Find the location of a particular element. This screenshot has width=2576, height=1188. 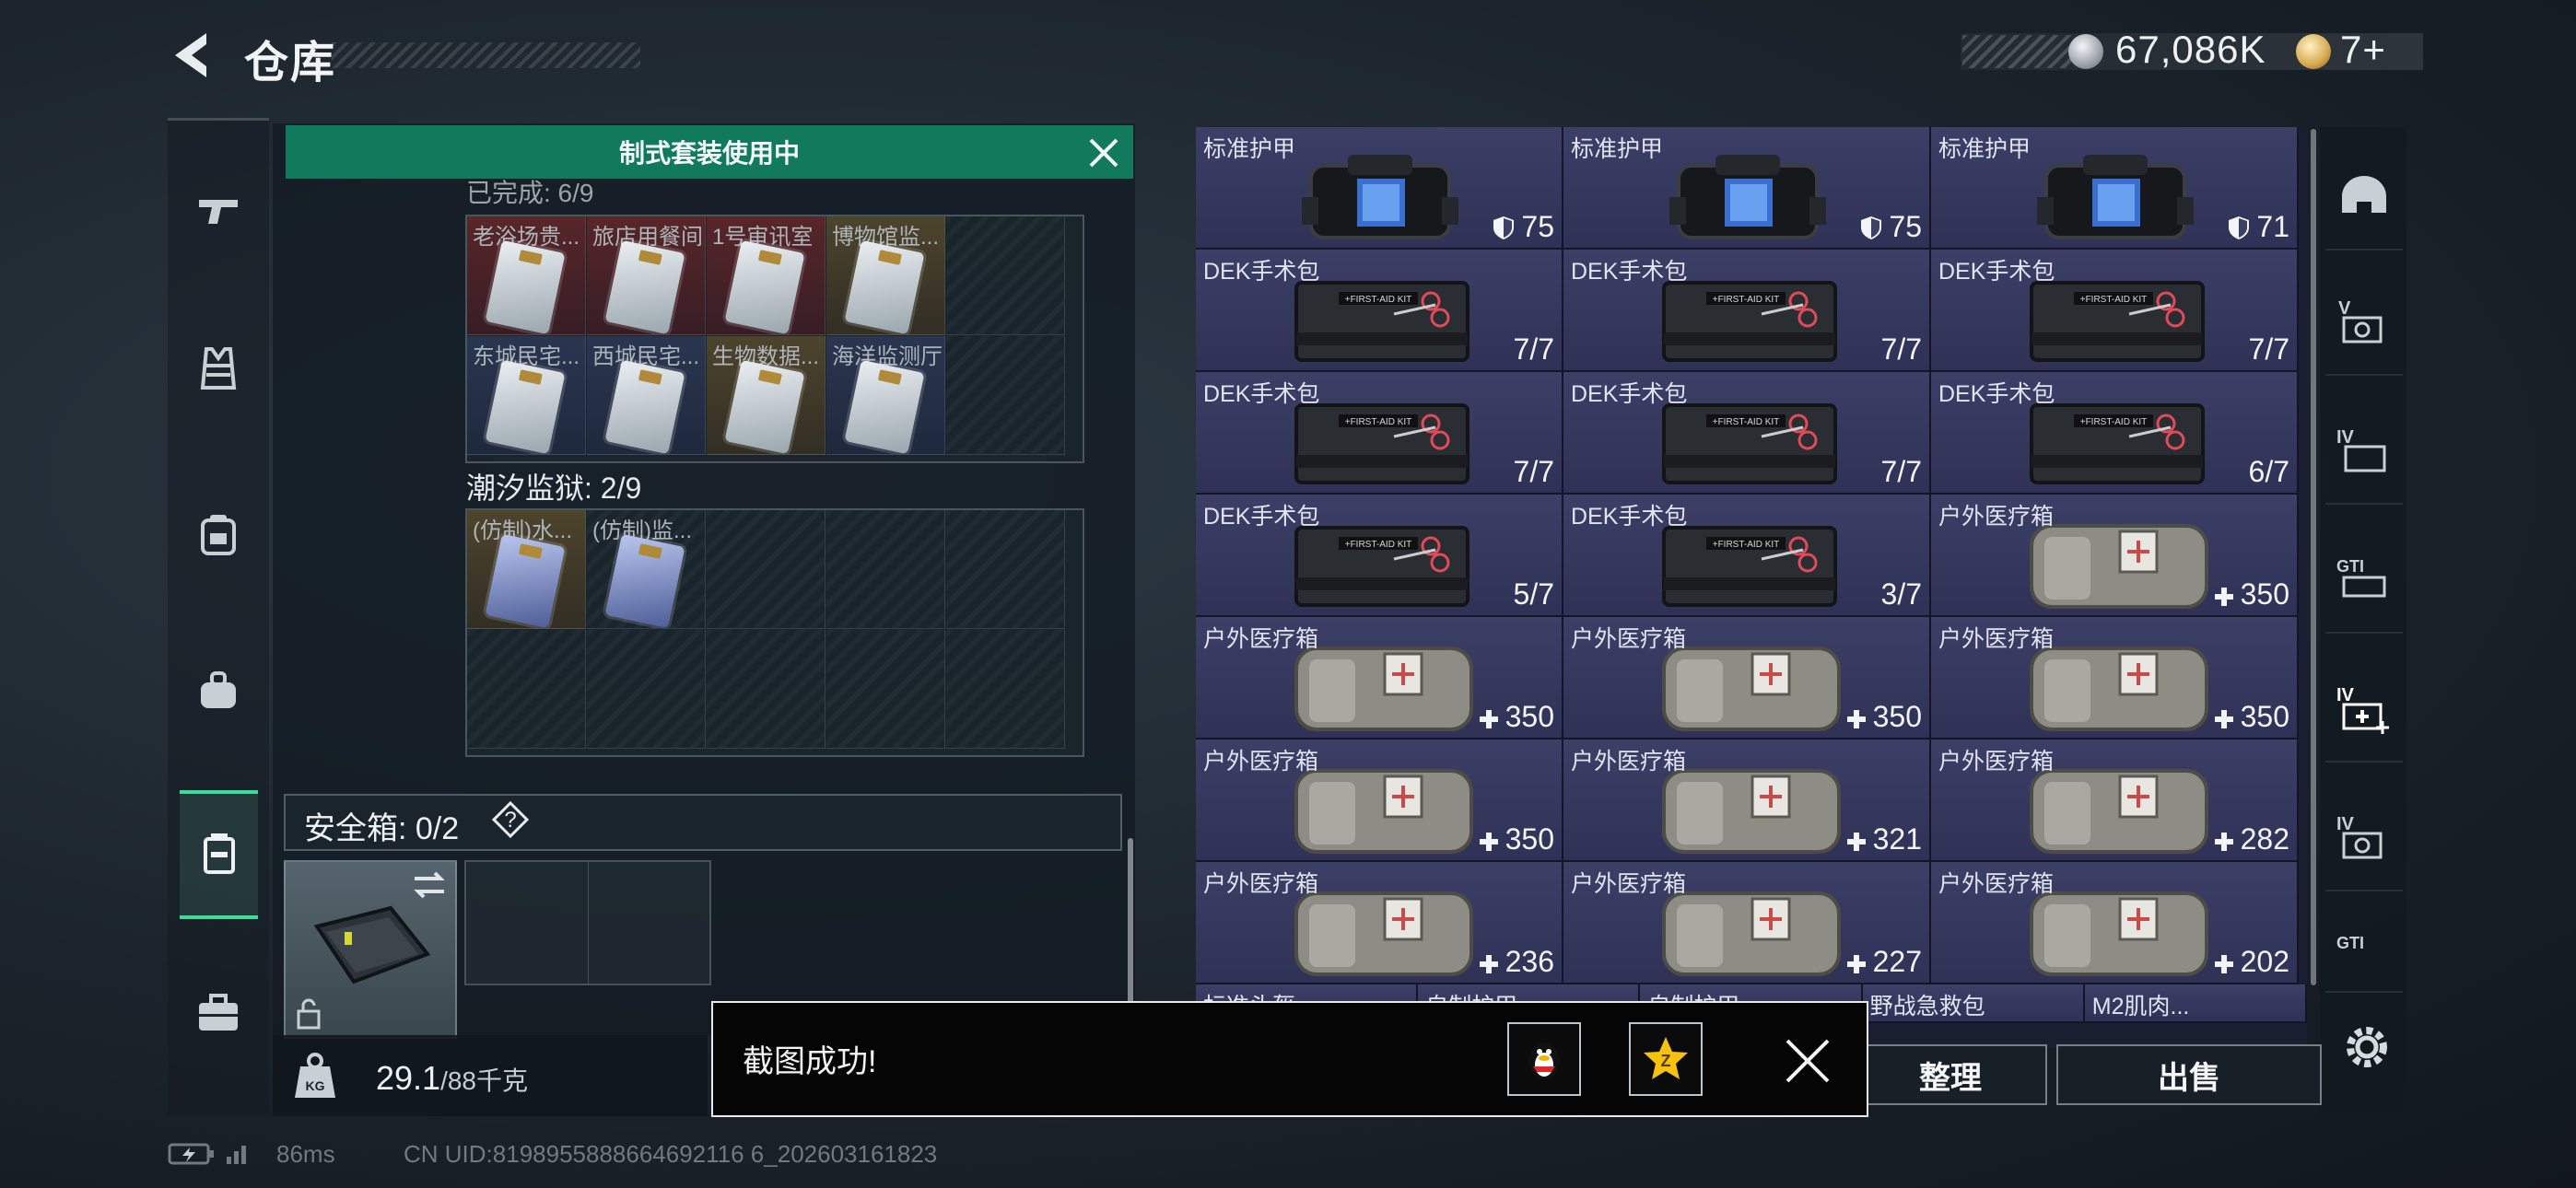

item-value-text: 5/7 is located at coordinates (1533, 594).